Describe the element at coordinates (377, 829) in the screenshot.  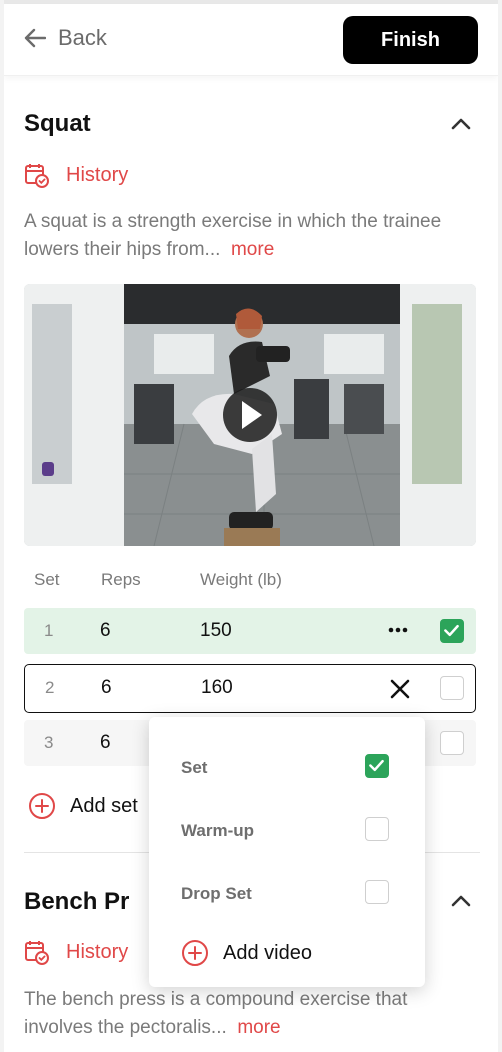
I see `warm-up-checkbox` at that location.